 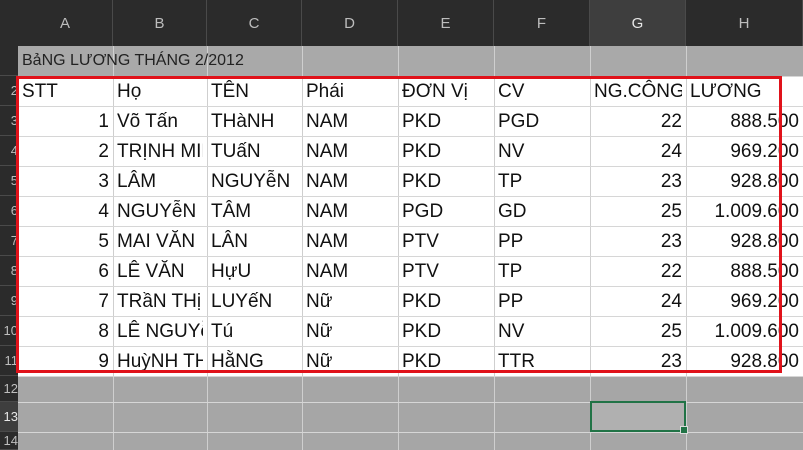 I want to click on column-header-b: B, so click(x=160, y=23).